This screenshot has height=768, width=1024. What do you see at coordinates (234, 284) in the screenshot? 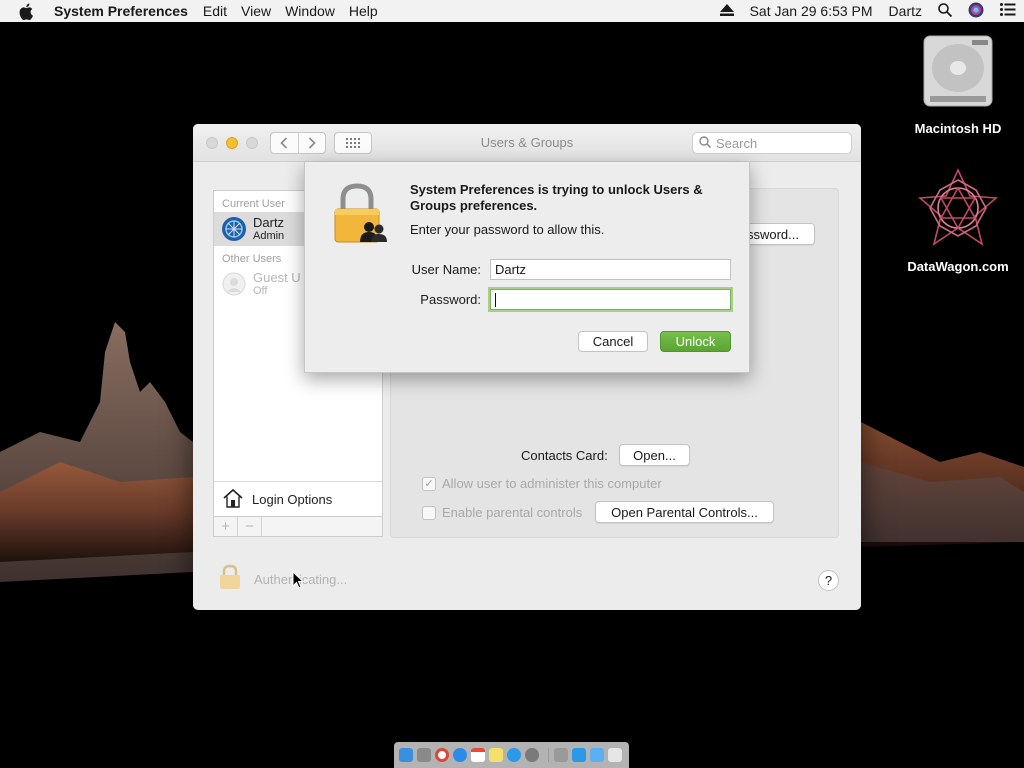
I see `guest-avatar` at bounding box center [234, 284].